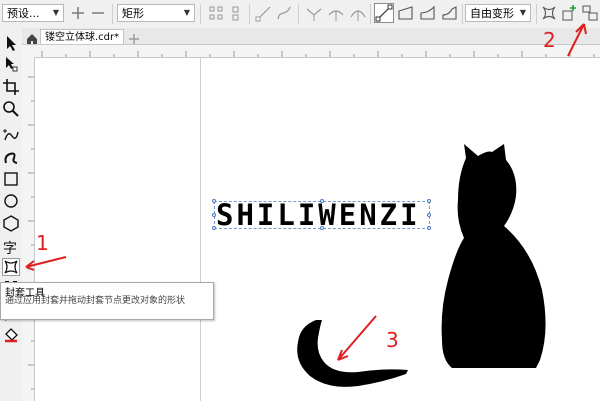  Describe the element at coordinates (392, 340) in the screenshot. I see `annotation-number-3: 3` at that location.